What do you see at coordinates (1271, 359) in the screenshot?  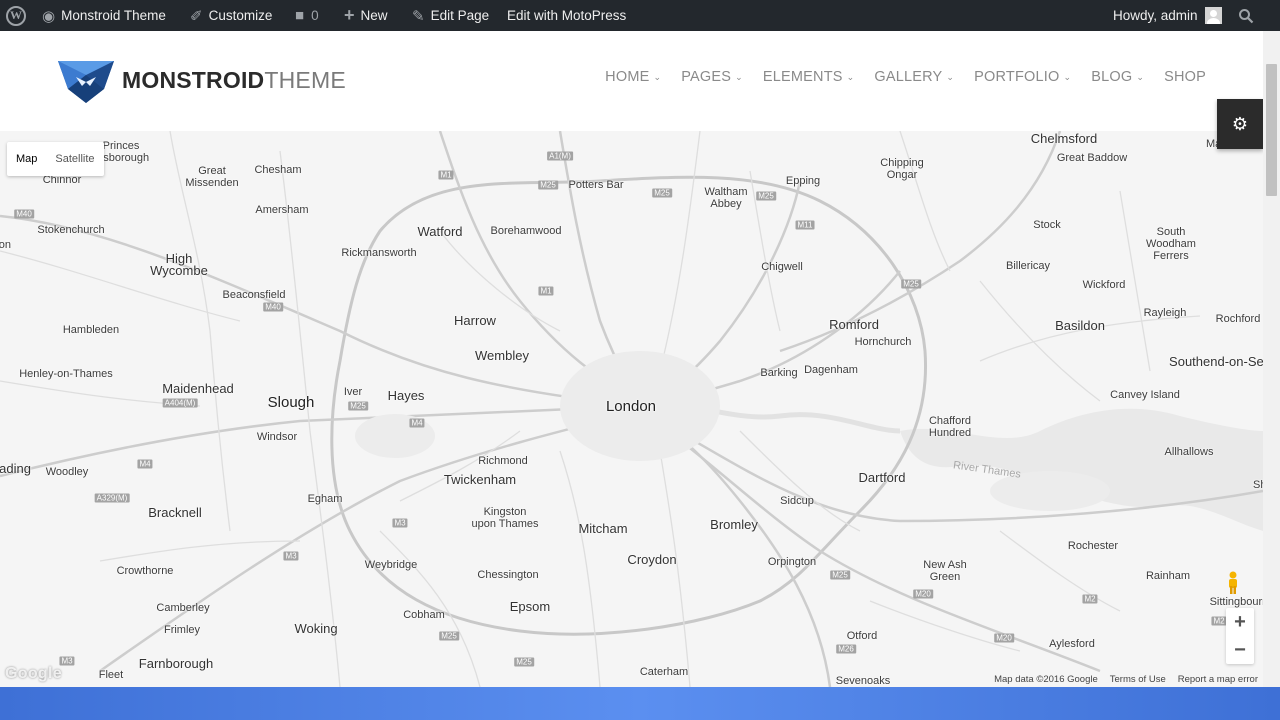 I see `page-scrollbar` at bounding box center [1271, 359].